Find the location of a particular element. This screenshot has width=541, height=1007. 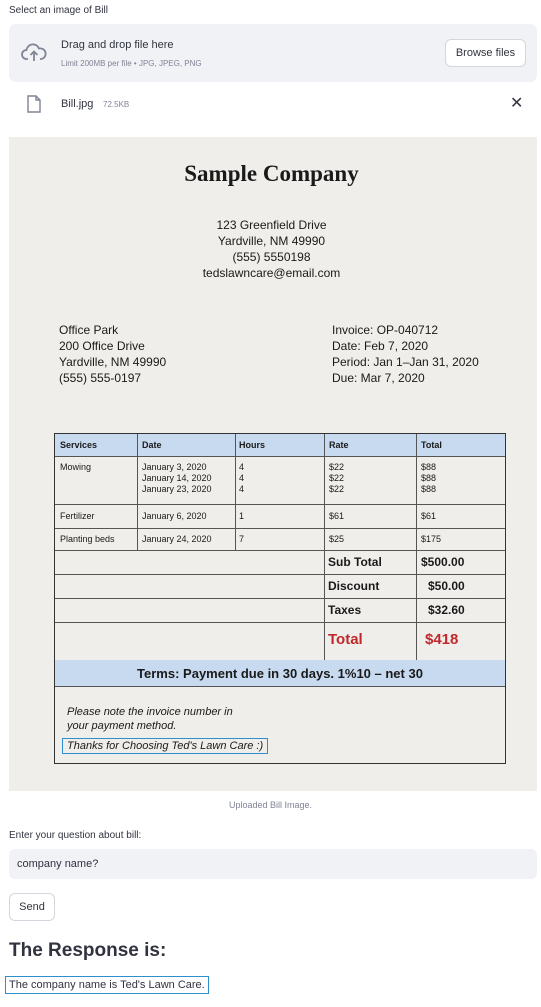

response-title: The Response is: is located at coordinates (88, 950).